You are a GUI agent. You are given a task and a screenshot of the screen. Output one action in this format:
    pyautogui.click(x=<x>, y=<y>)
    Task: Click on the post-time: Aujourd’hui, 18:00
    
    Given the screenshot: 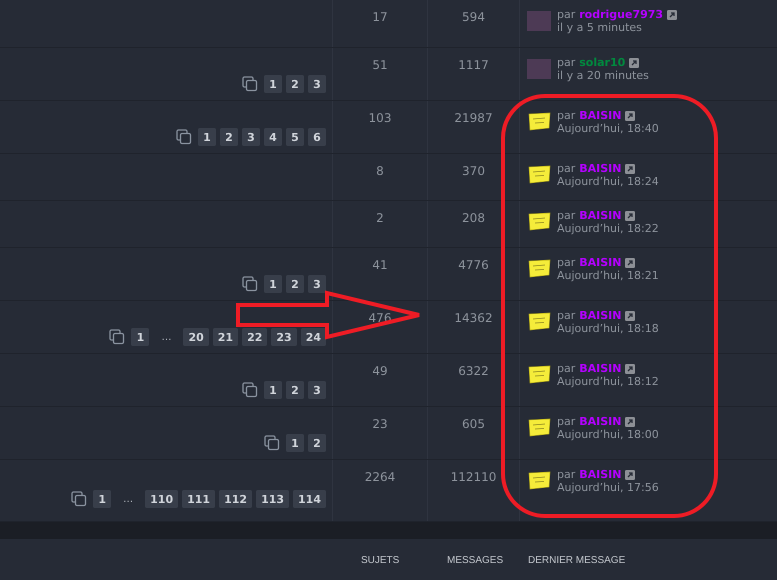 What is the action you would take?
    pyautogui.click(x=608, y=434)
    